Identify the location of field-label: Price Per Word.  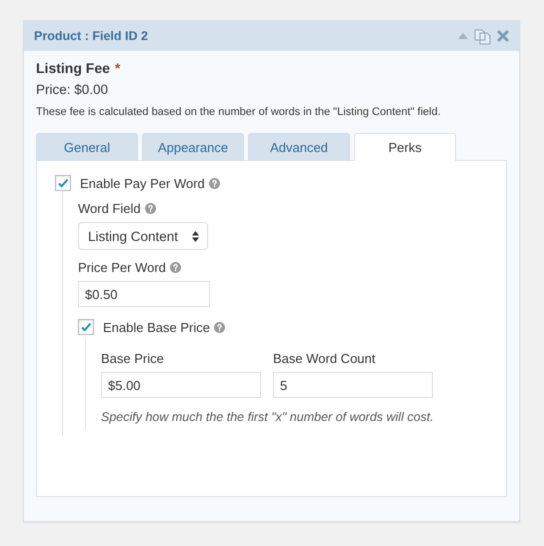
(122, 267).